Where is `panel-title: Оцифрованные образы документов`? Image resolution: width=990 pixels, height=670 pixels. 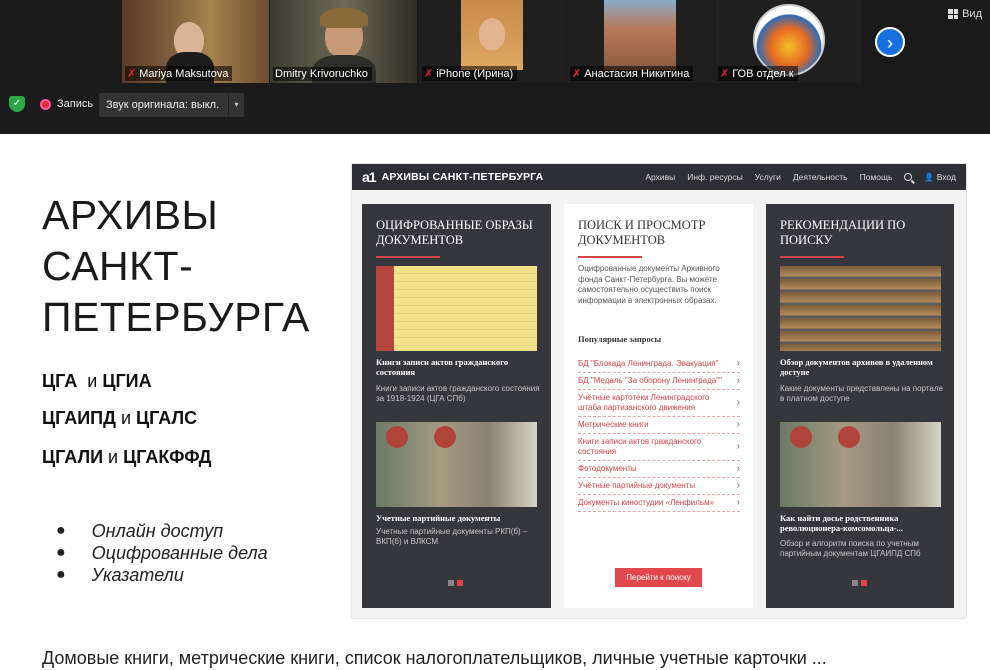
panel-title: Оцифрованные образы документов is located at coordinates (454, 232).